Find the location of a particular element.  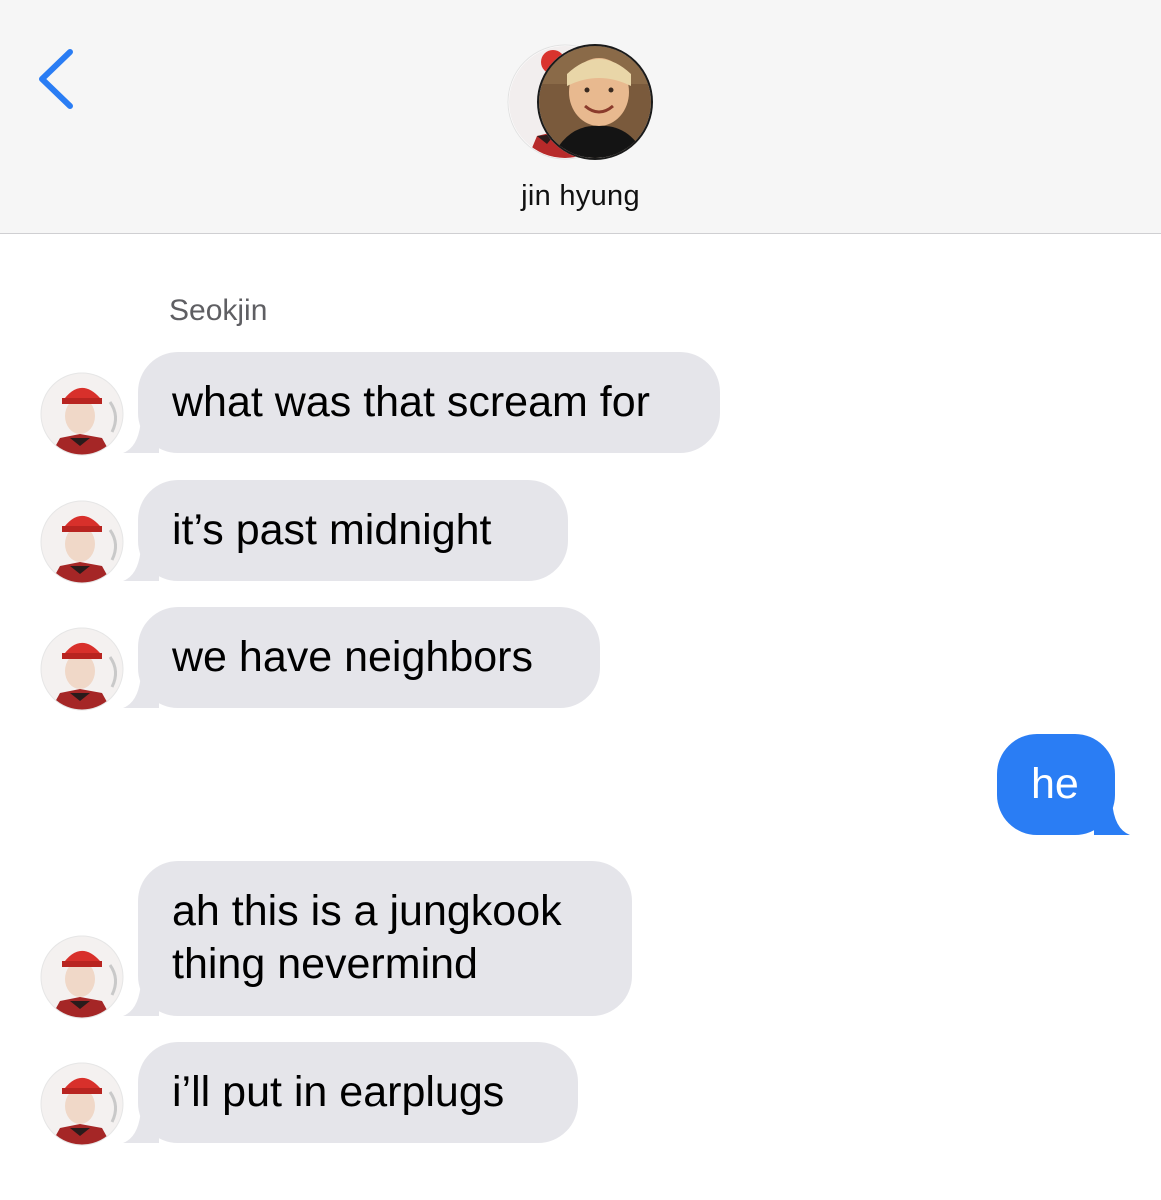

message-bubble-incoming: it’s past midnight is located at coordinates (345, 530).